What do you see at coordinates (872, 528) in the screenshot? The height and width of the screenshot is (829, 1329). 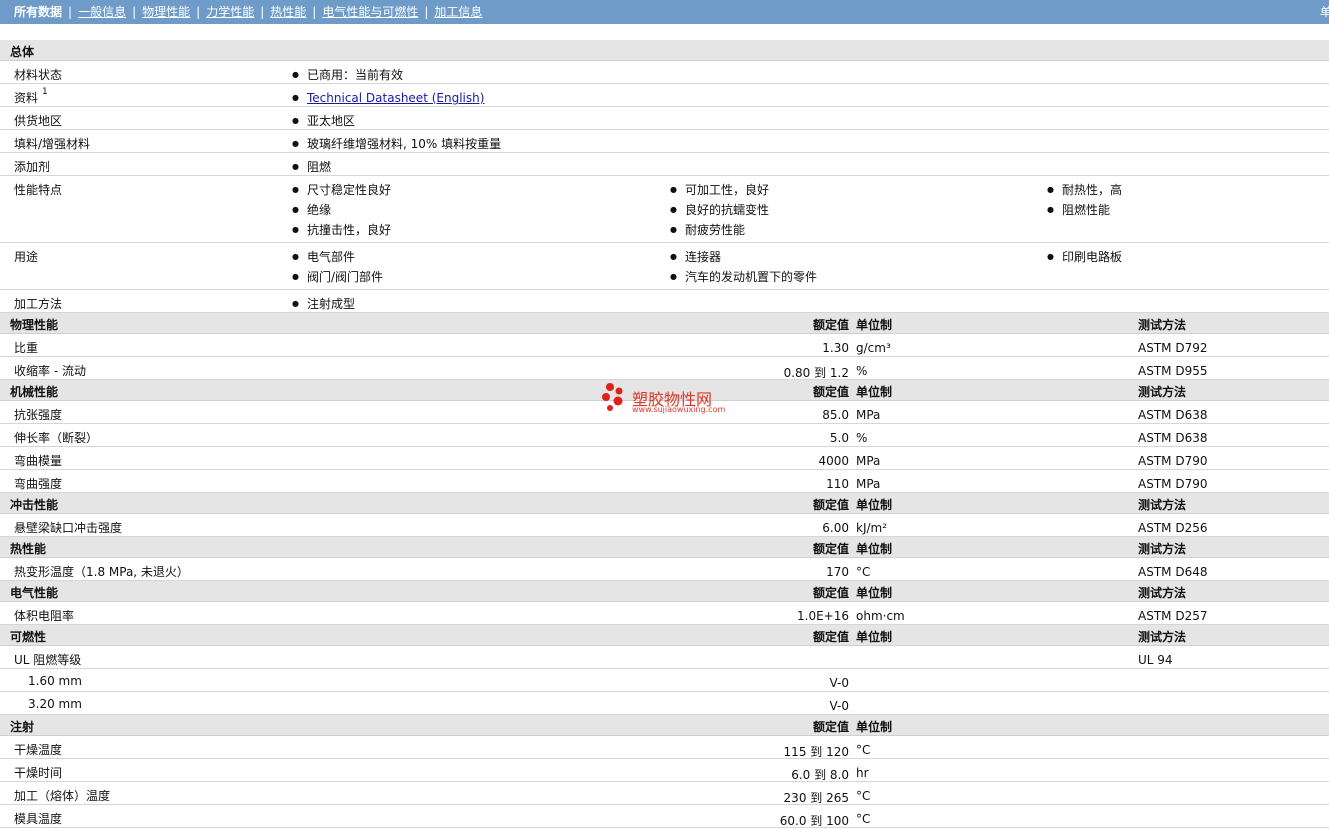 I see `property-unit: kJ/m²` at bounding box center [872, 528].